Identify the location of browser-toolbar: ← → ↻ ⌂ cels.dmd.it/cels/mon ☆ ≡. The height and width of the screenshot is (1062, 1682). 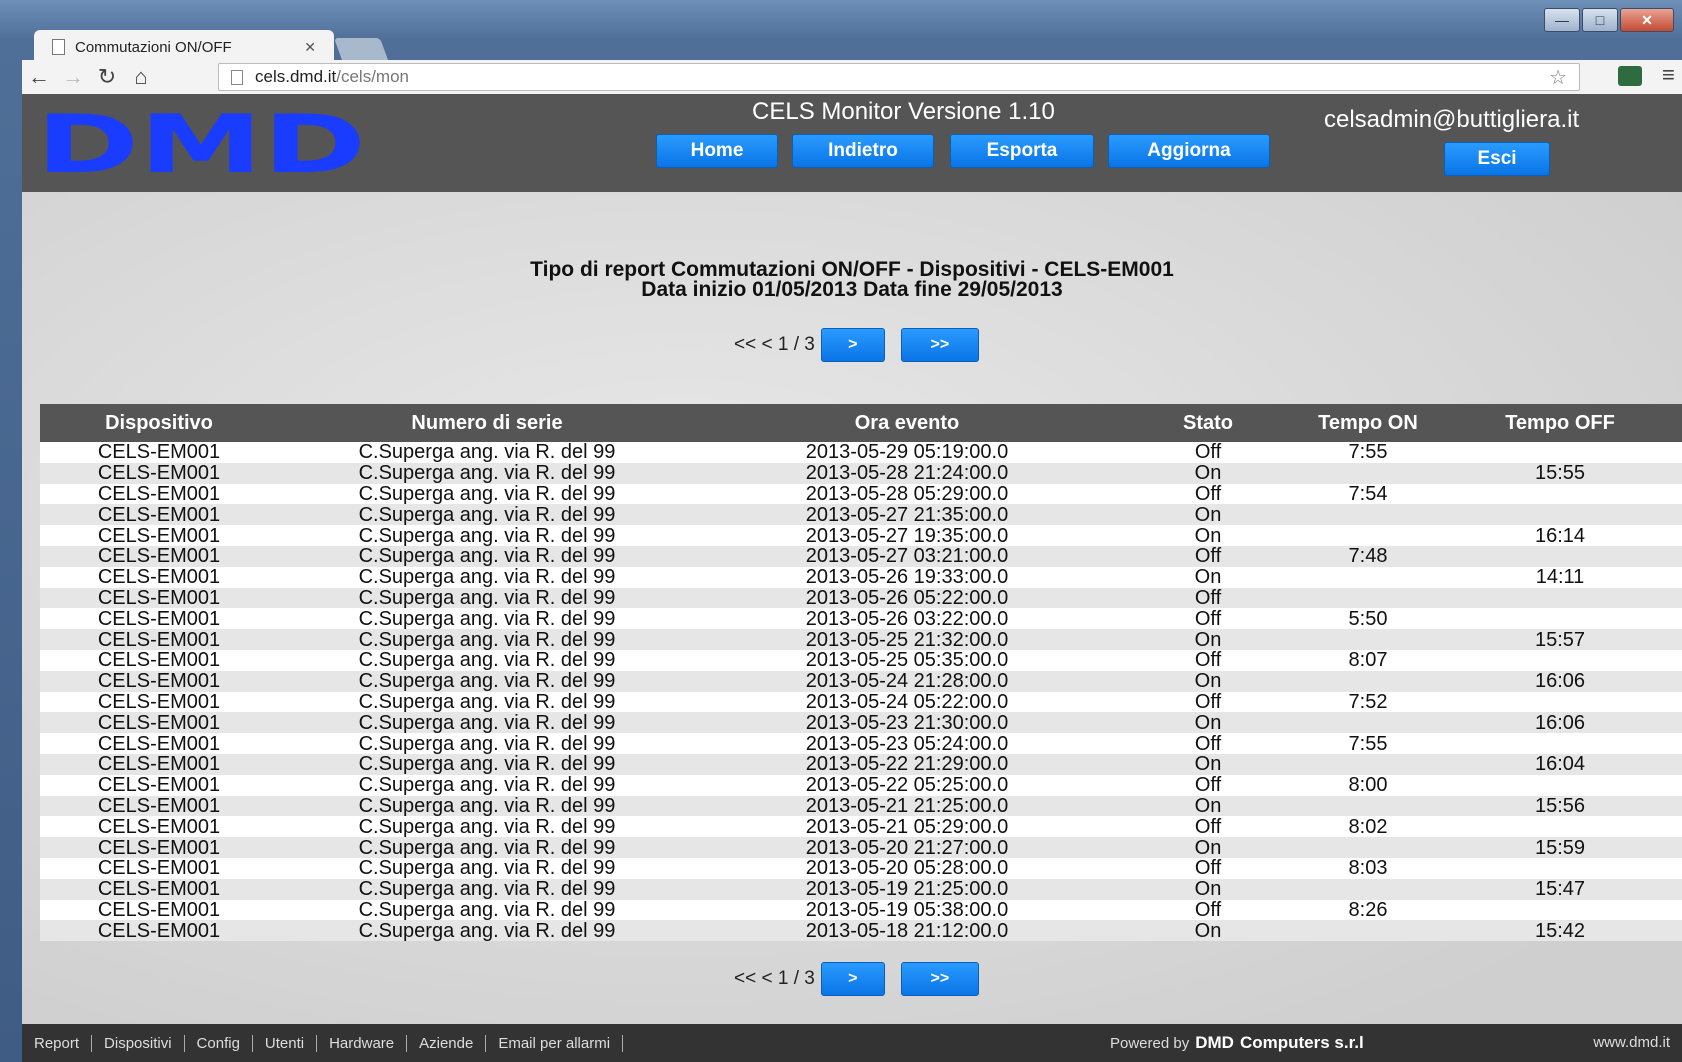
(852, 77).